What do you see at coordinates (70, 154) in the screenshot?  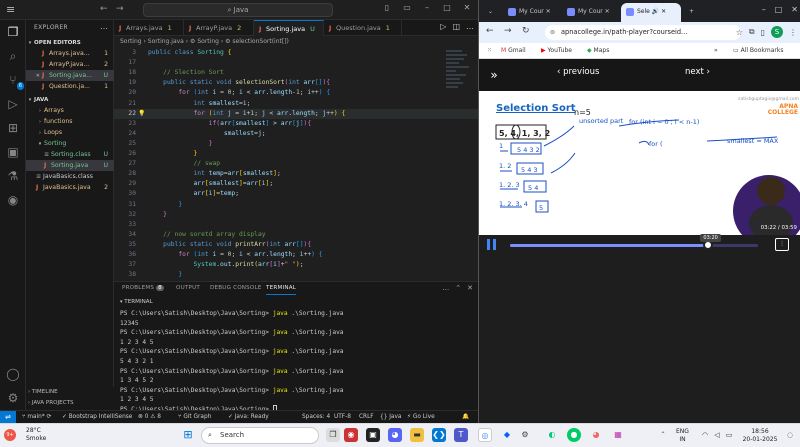 I see `tree-item: ≡ Sorting.class U` at bounding box center [70, 154].